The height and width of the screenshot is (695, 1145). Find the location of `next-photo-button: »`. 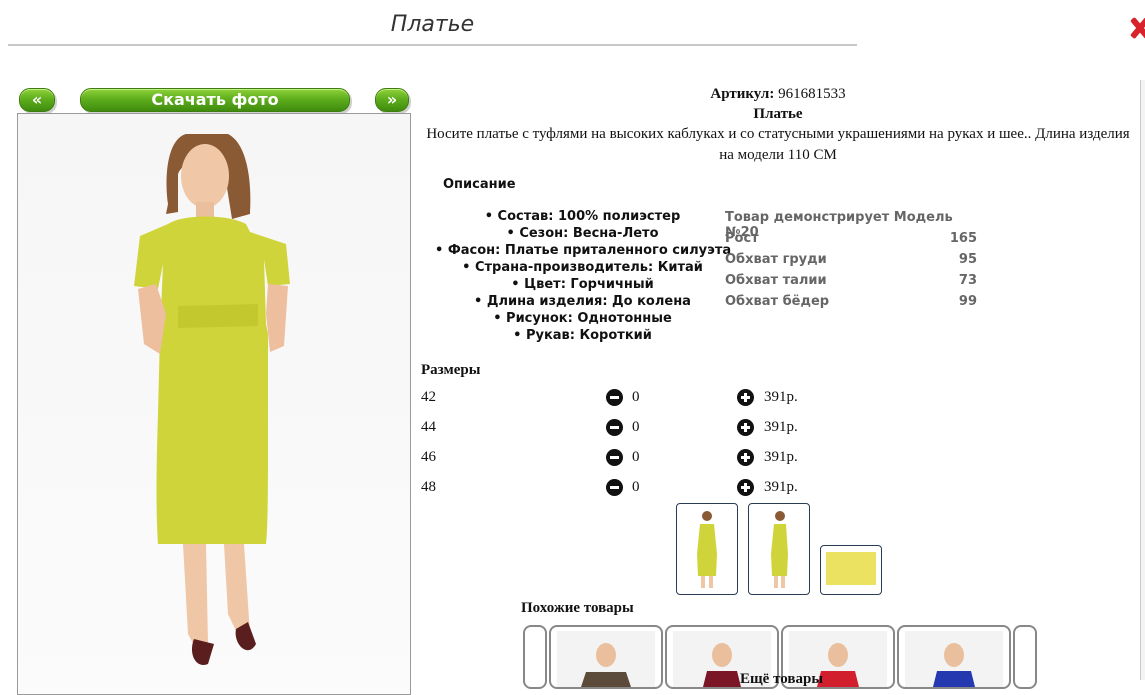

next-photo-button: » is located at coordinates (392, 100).